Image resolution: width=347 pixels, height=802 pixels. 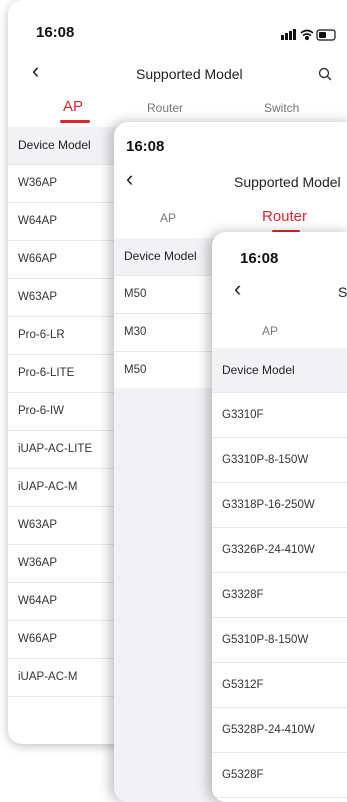 I want to click on tab-switch: Switch, so click(x=281, y=108).